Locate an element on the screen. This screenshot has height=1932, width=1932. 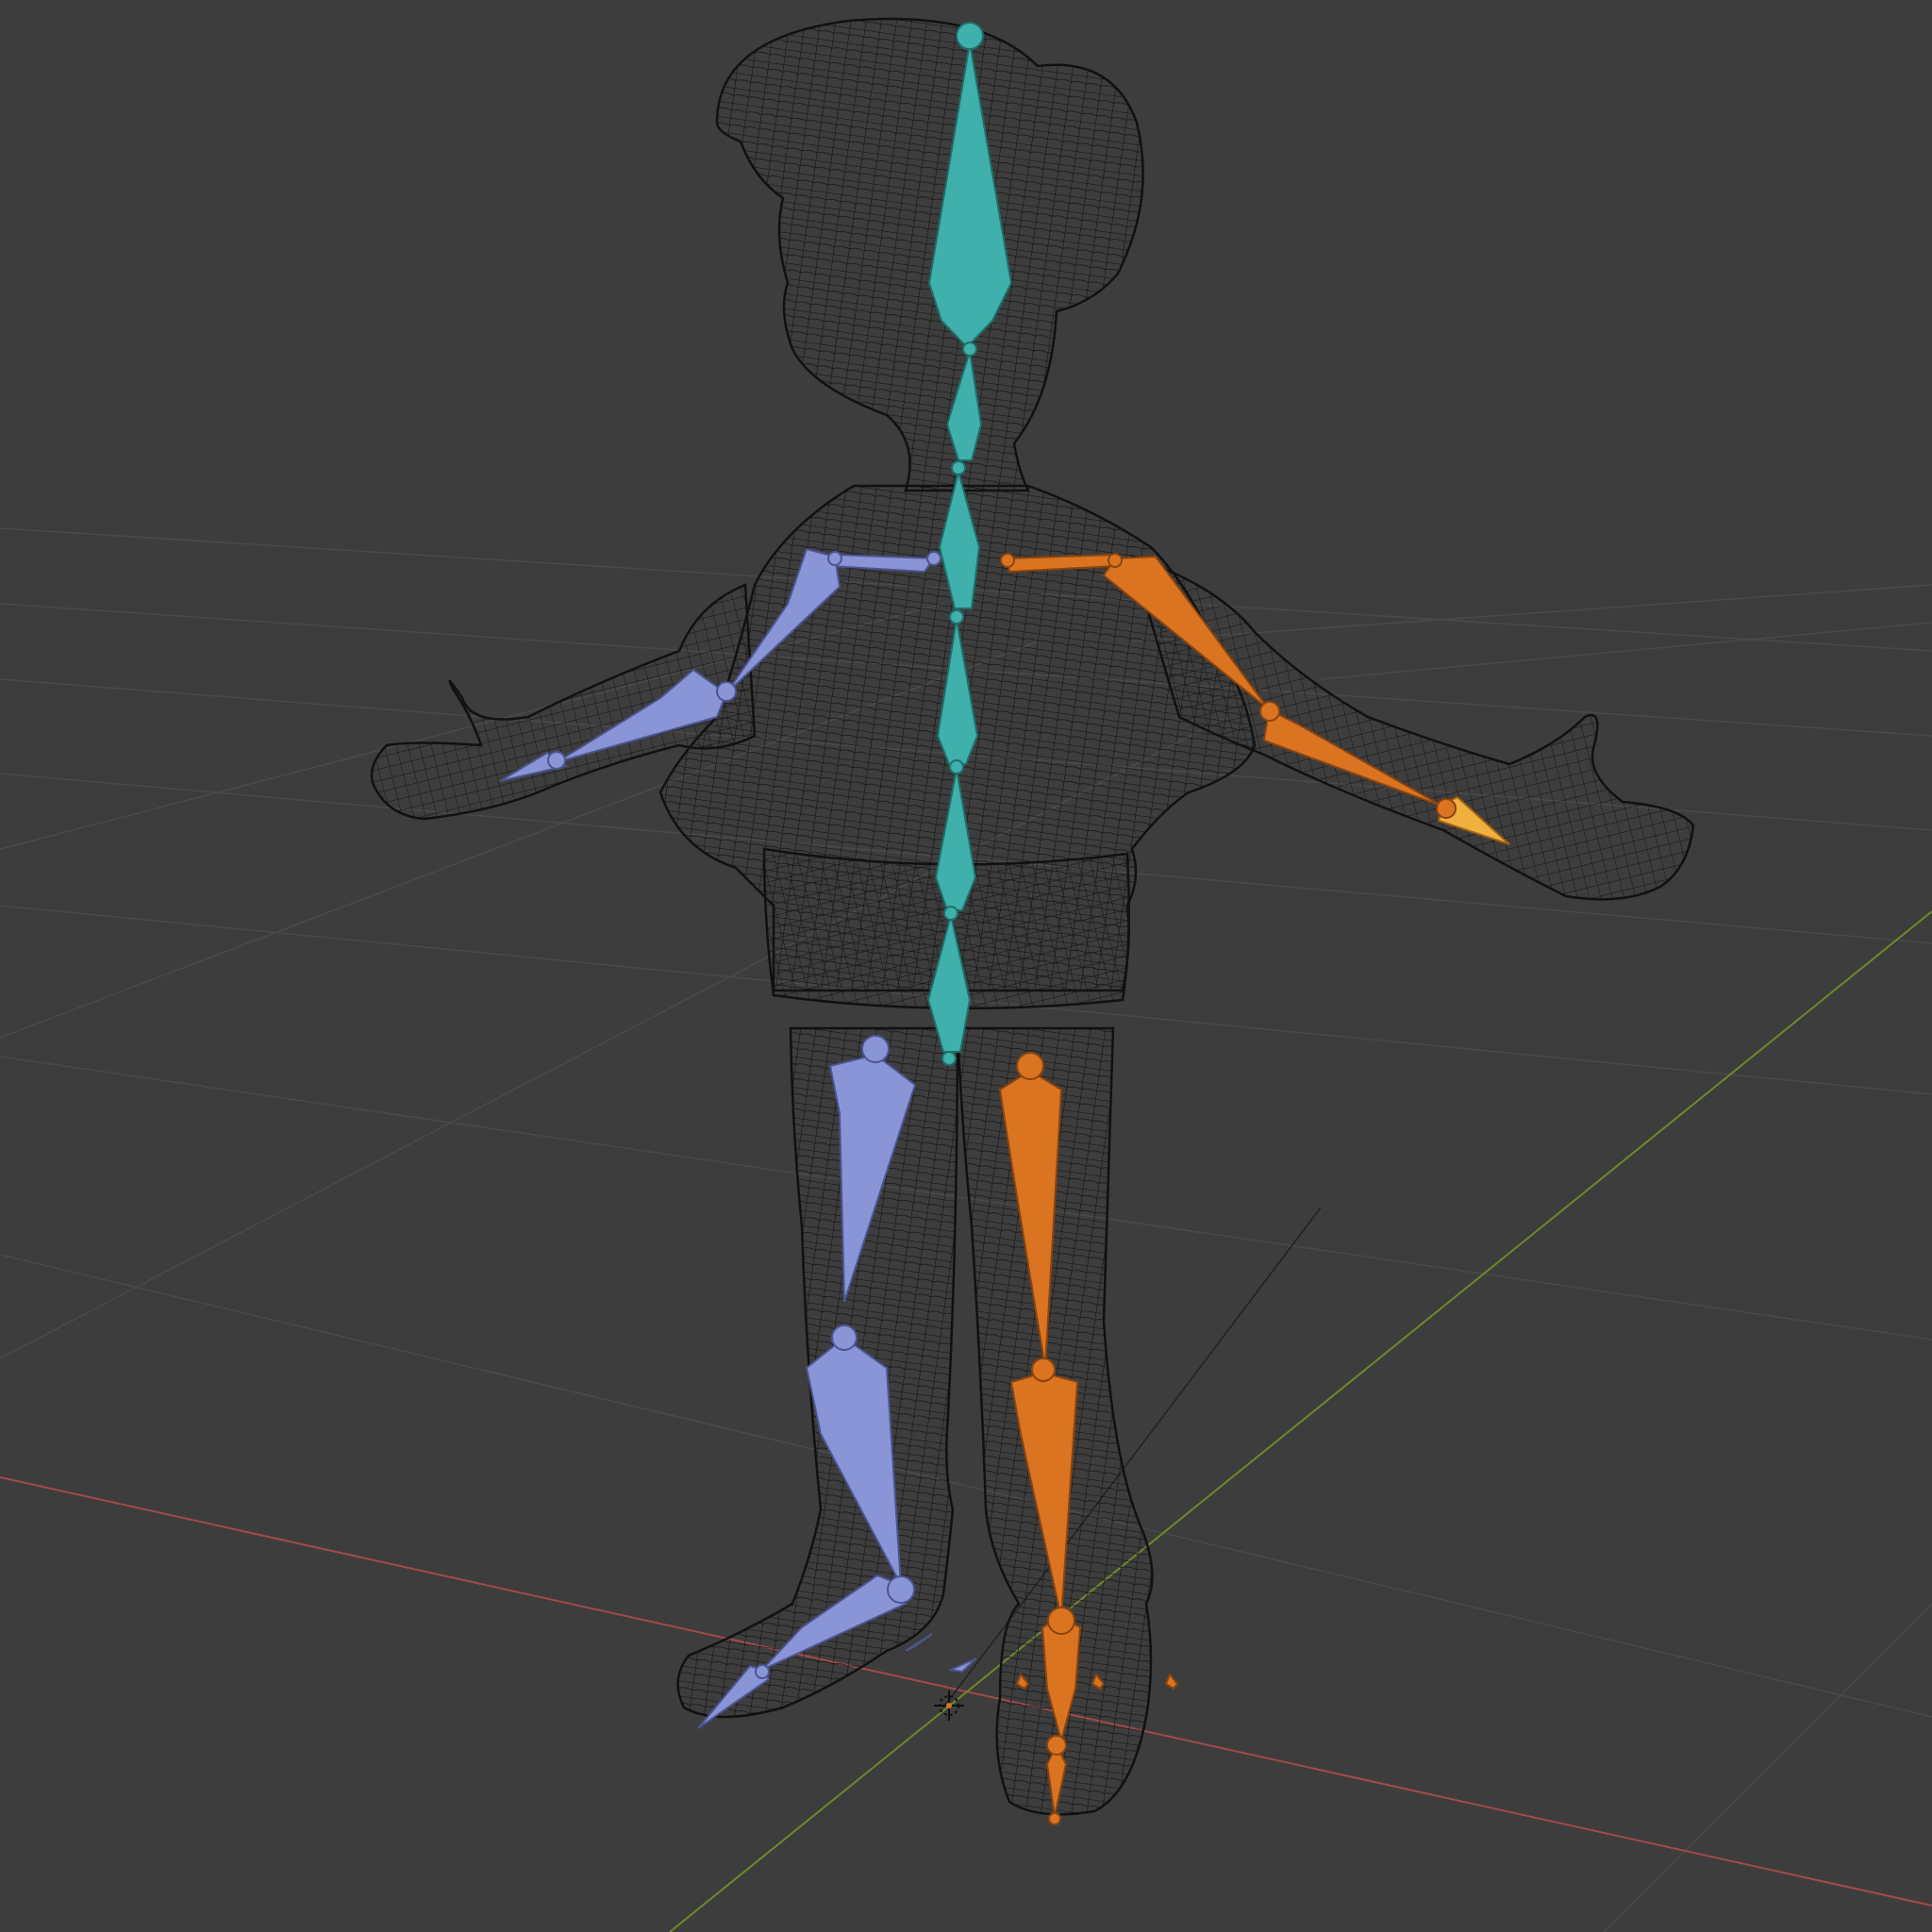
bone-thigh-l-joint is located at coordinates (876, 1049).